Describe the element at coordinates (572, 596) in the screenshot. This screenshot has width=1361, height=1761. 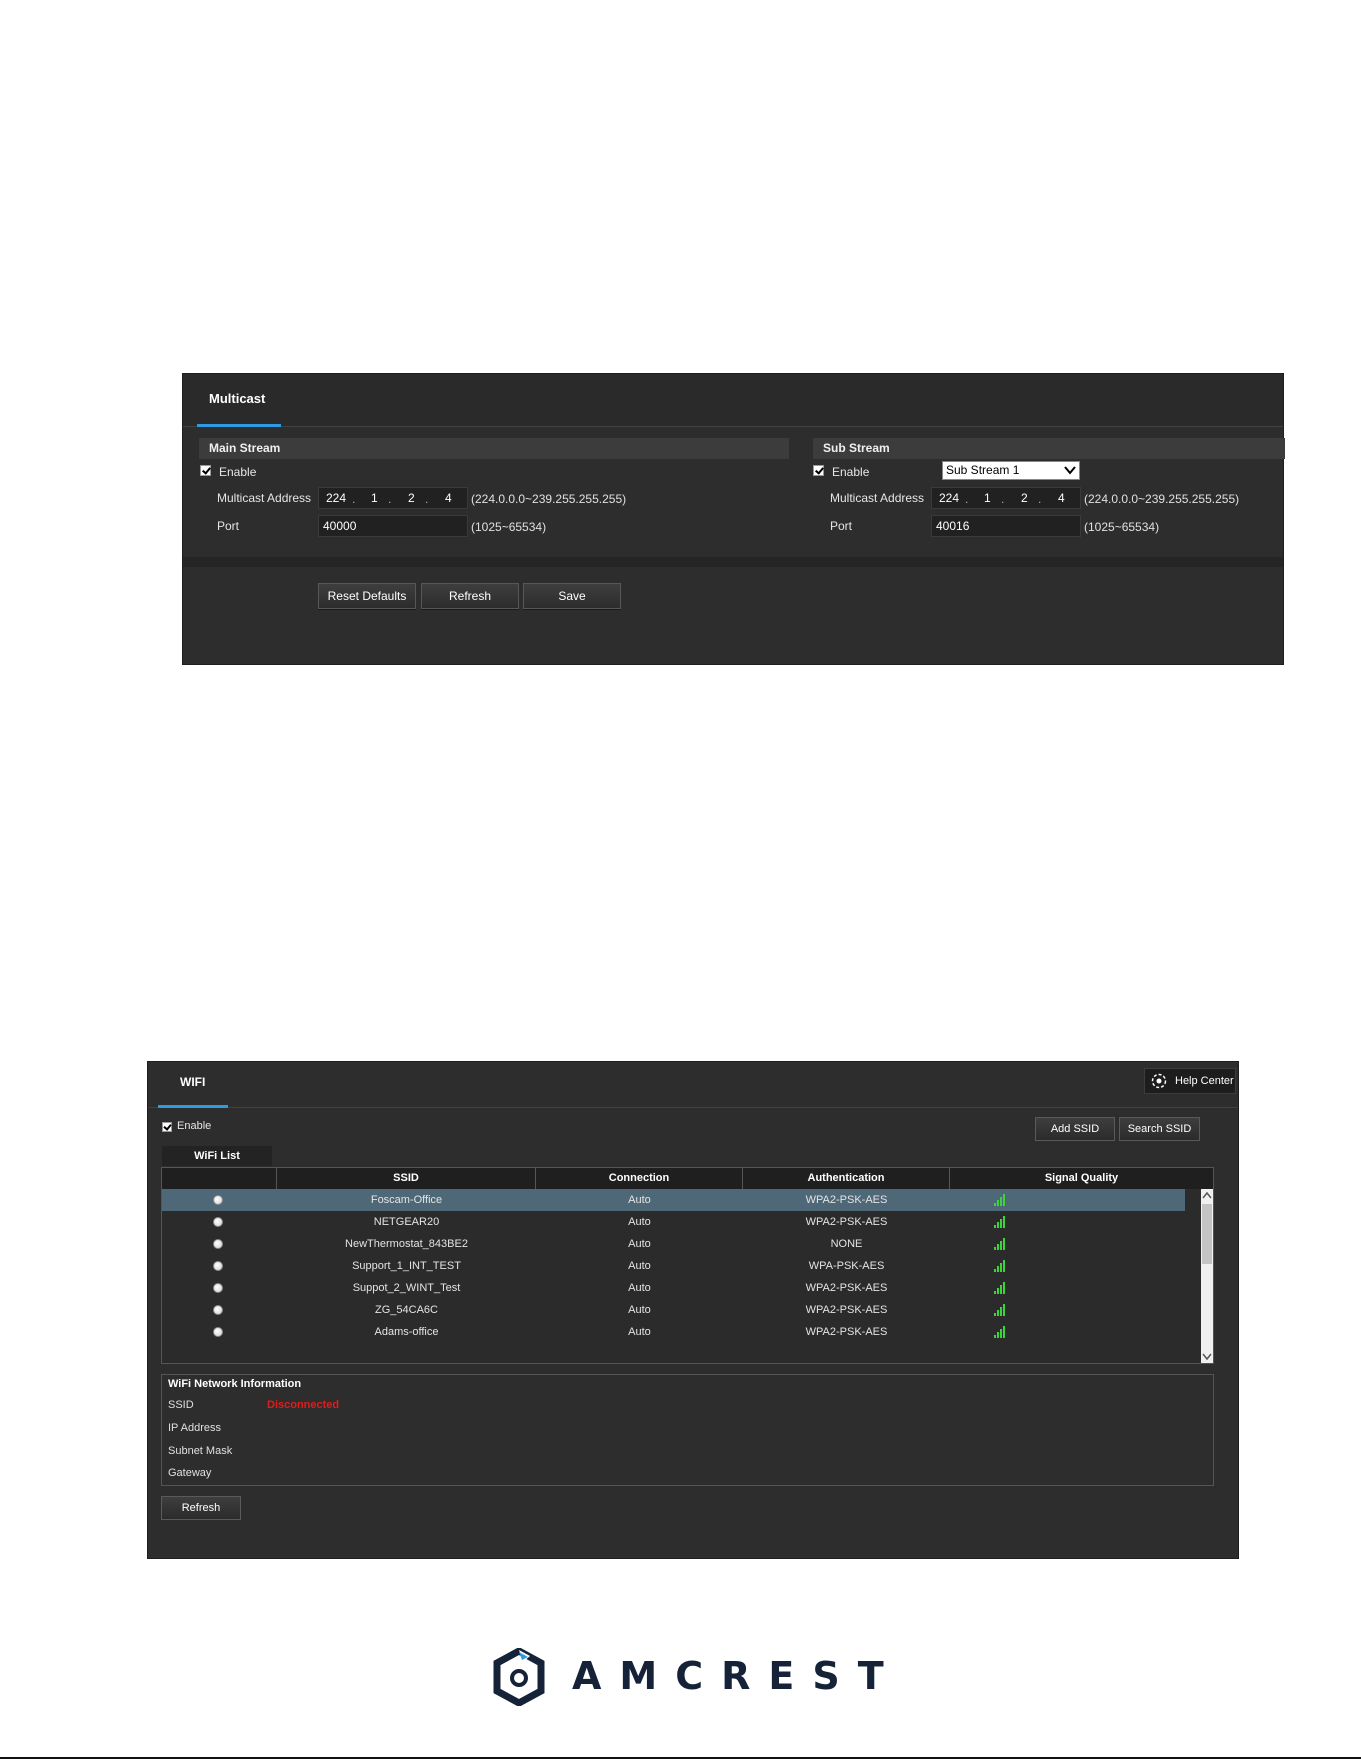
I see `save-button: Save` at that location.